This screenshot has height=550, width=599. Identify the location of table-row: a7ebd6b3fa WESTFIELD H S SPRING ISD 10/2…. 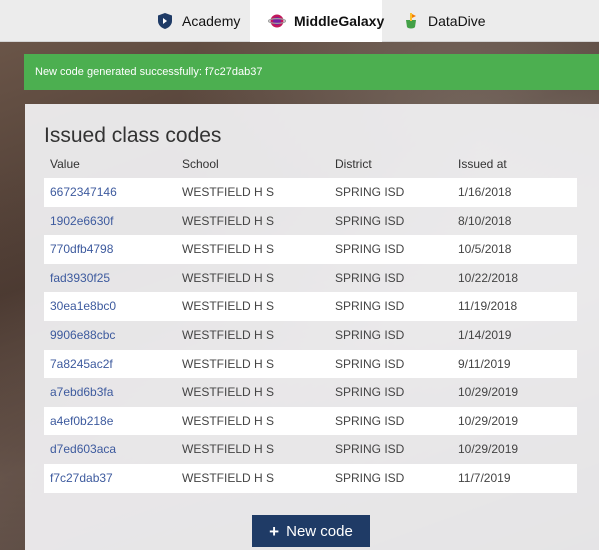
(310, 392).